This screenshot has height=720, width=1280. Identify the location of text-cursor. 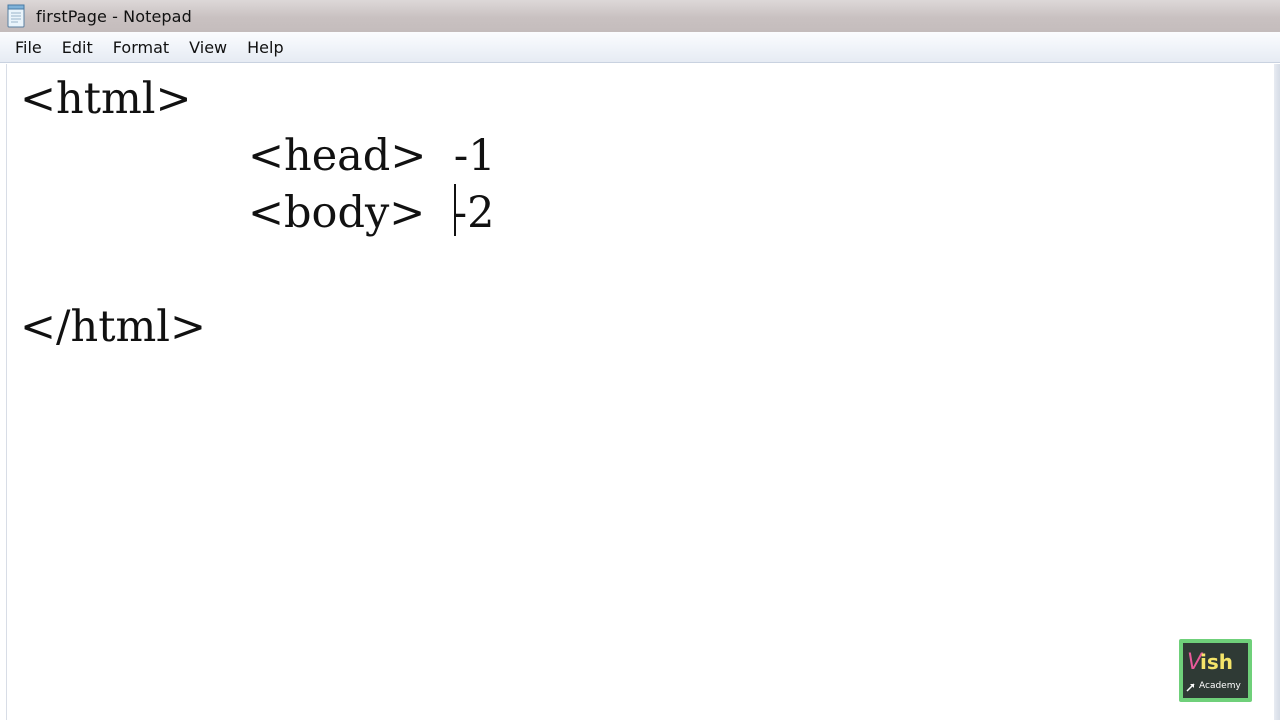
(455, 210).